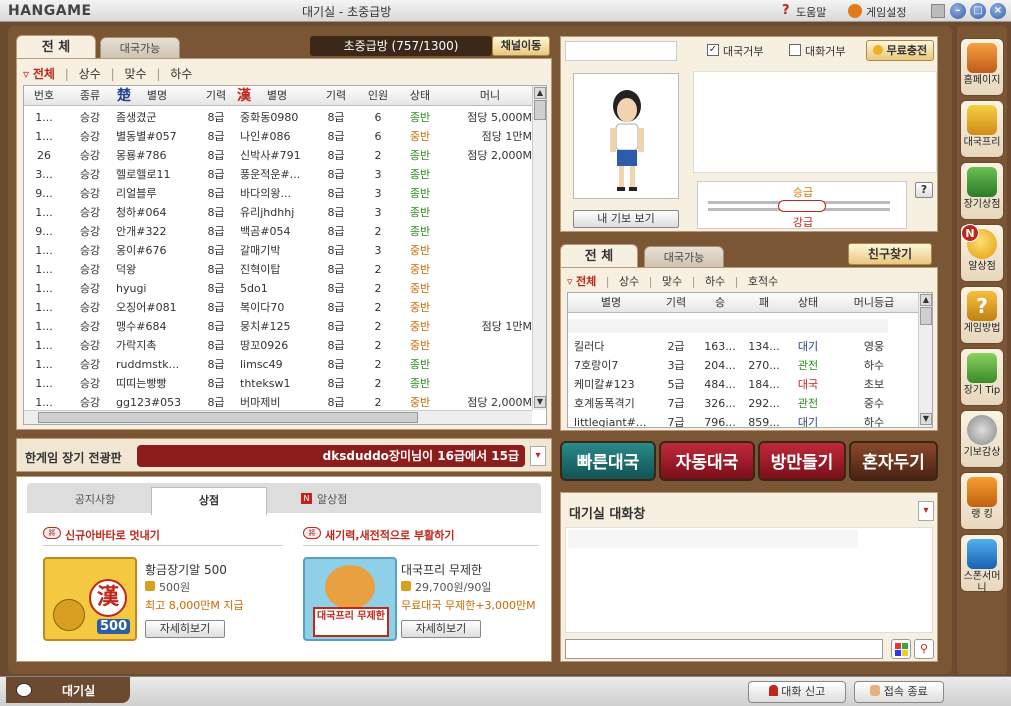 This screenshot has width=1011, height=706. I want to click on table-row: 3... 승강 헬로헬로11 8급 풍운적운#... 8급 3 종반, so click(278, 174).